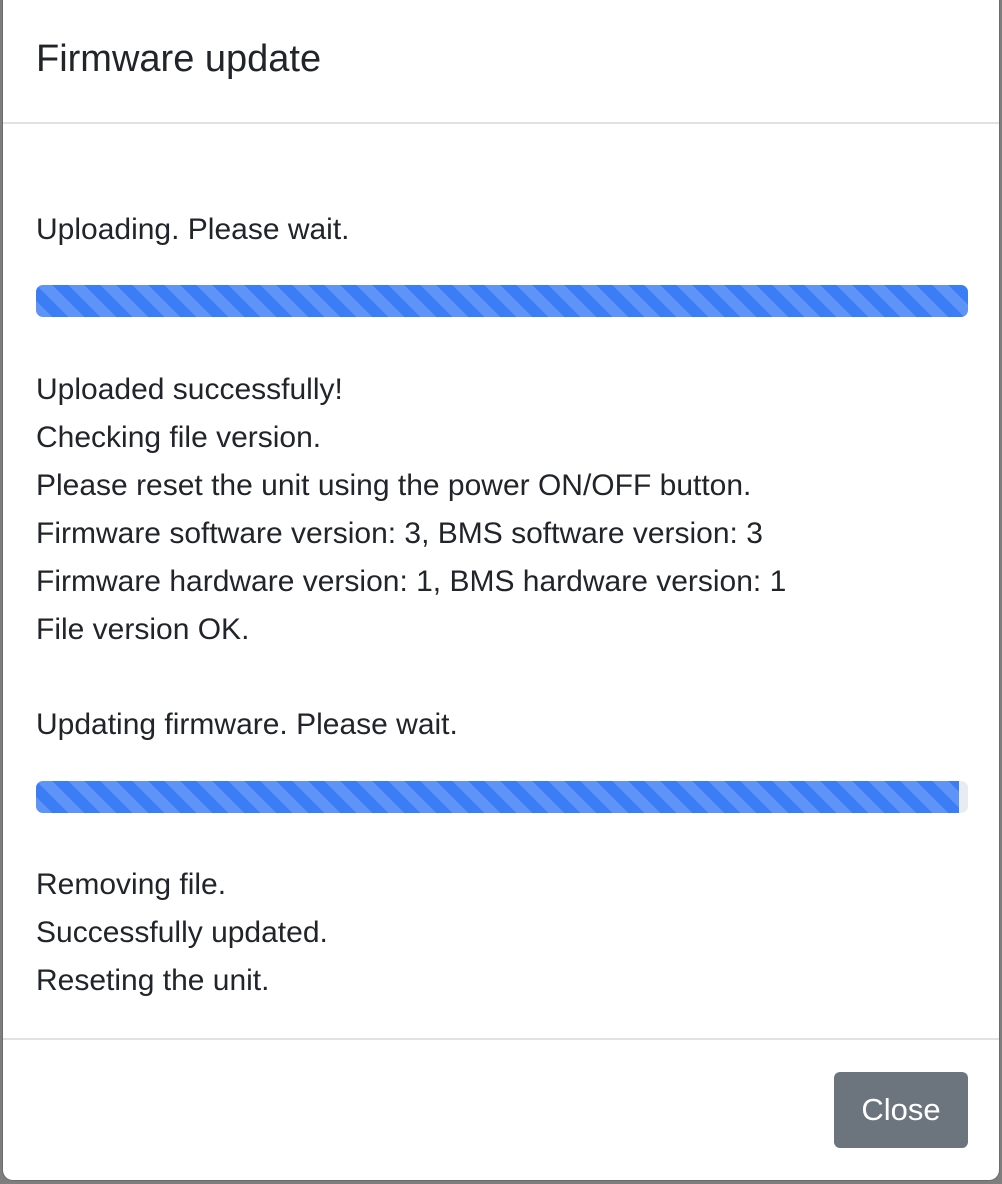 The height and width of the screenshot is (1184, 1002). I want to click on upload-progress-bar, so click(502, 301).